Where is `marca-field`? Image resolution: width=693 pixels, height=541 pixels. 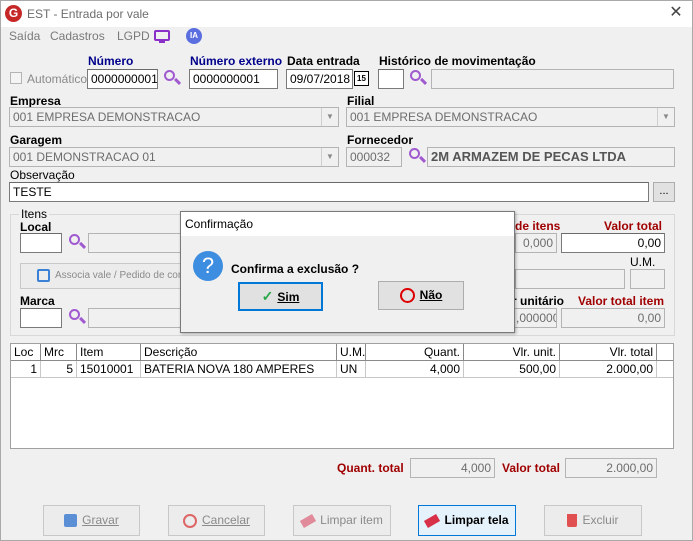 marca-field is located at coordinates (41, 318).